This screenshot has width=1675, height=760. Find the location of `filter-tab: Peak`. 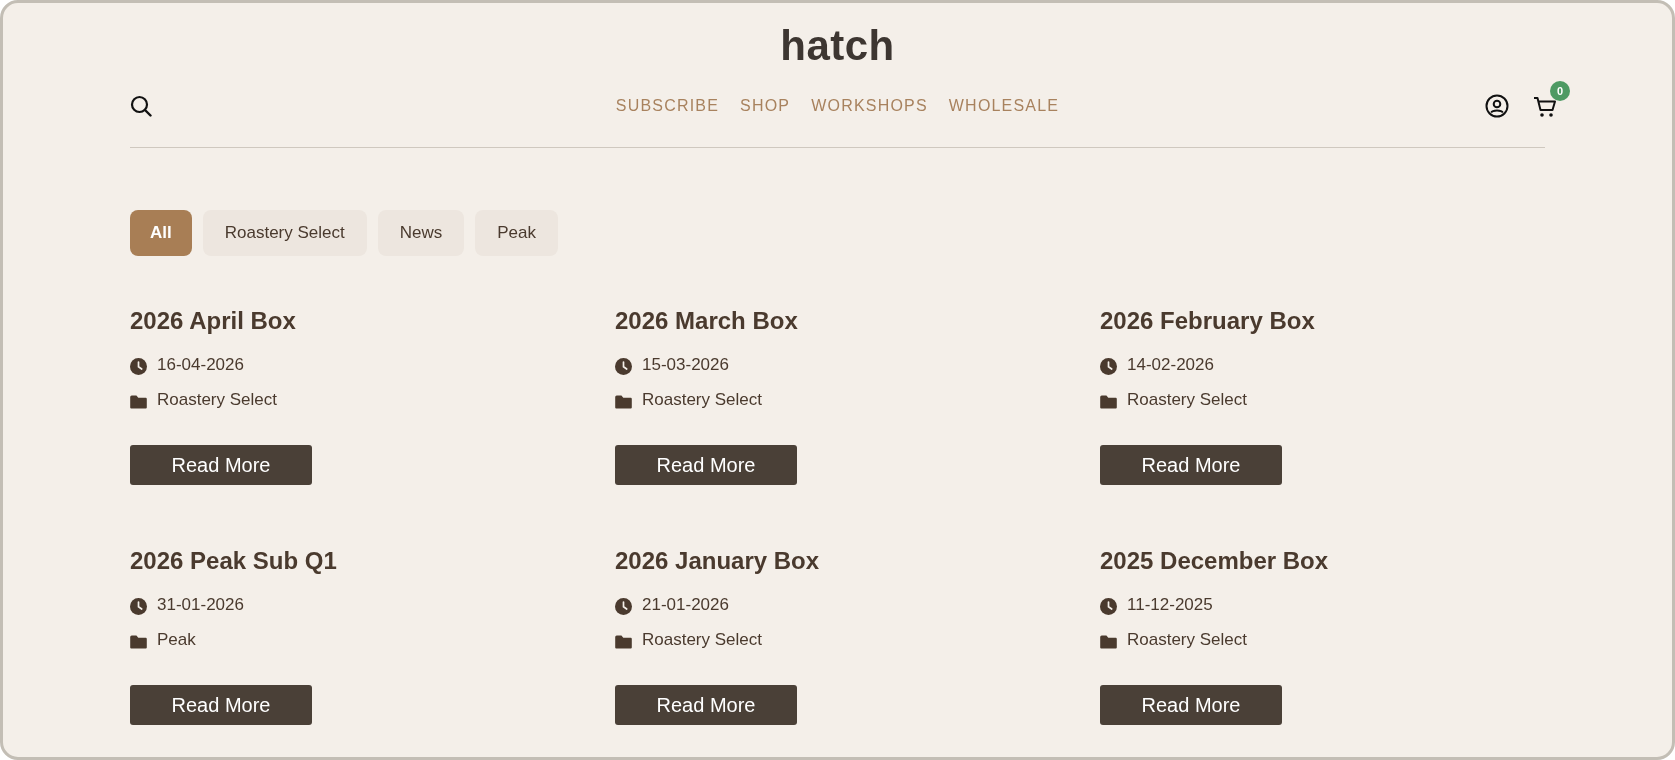

filter-tab: Peak is located at coordinates (516, 233).